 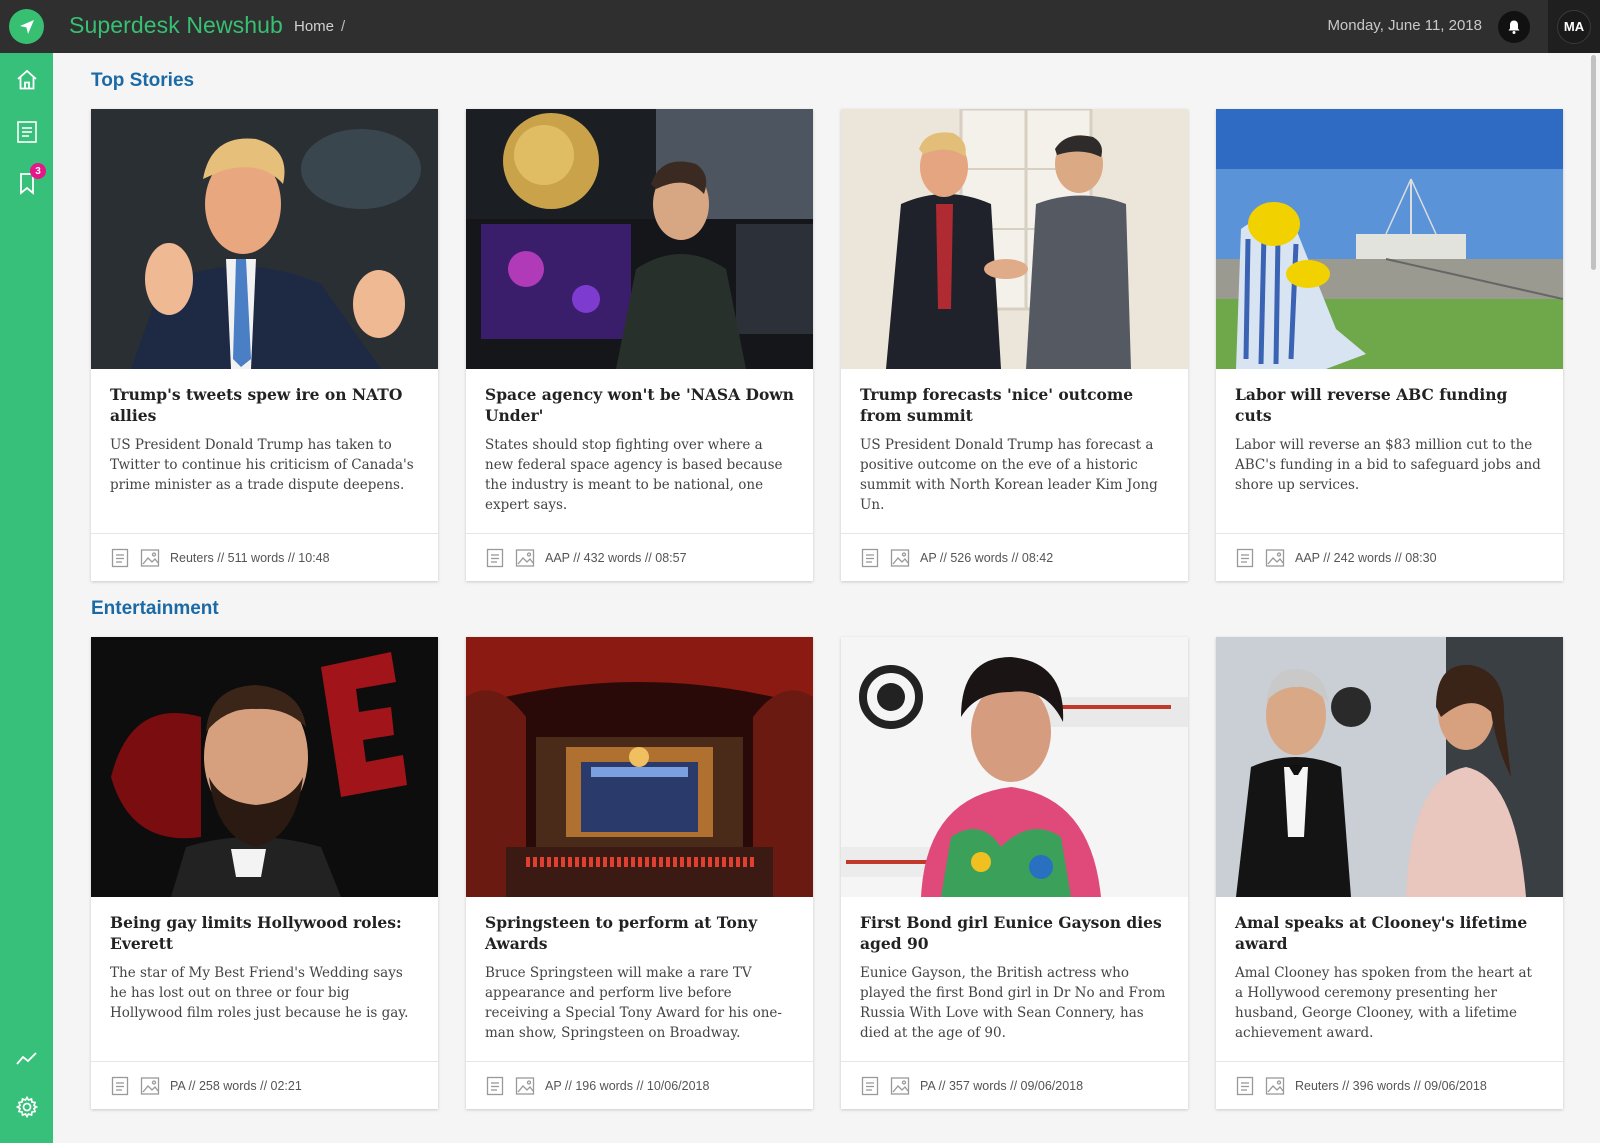 I want to click on story-meta-bar: AP // 526 words // 08:42, so click(x=1014, y=557).